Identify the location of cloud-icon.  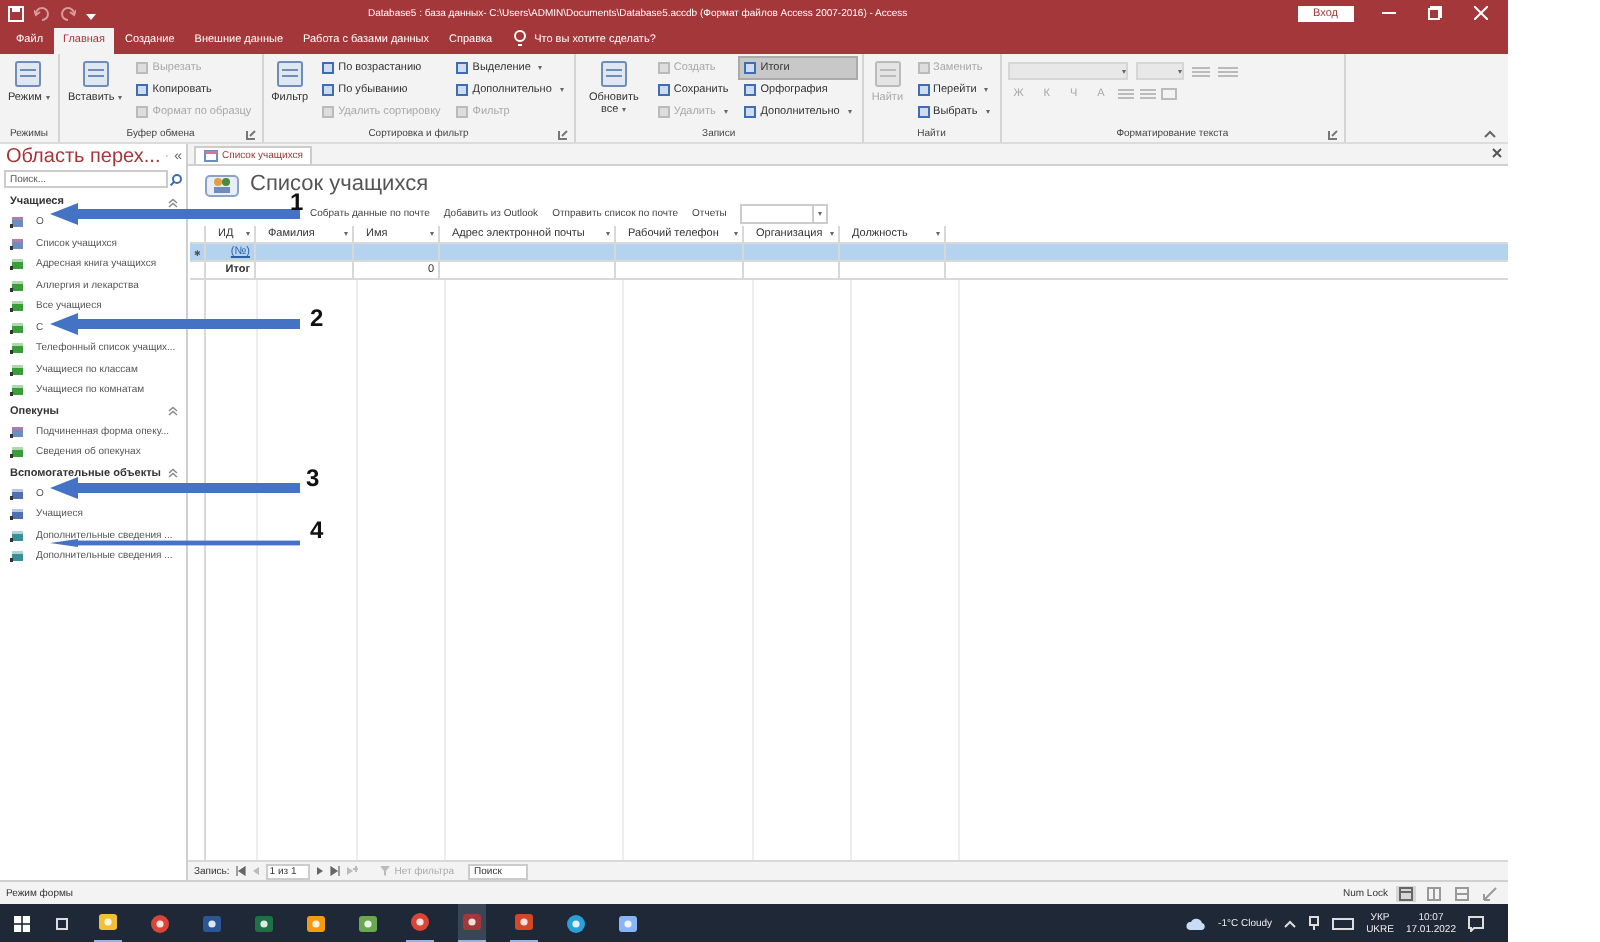
(1196, 923).